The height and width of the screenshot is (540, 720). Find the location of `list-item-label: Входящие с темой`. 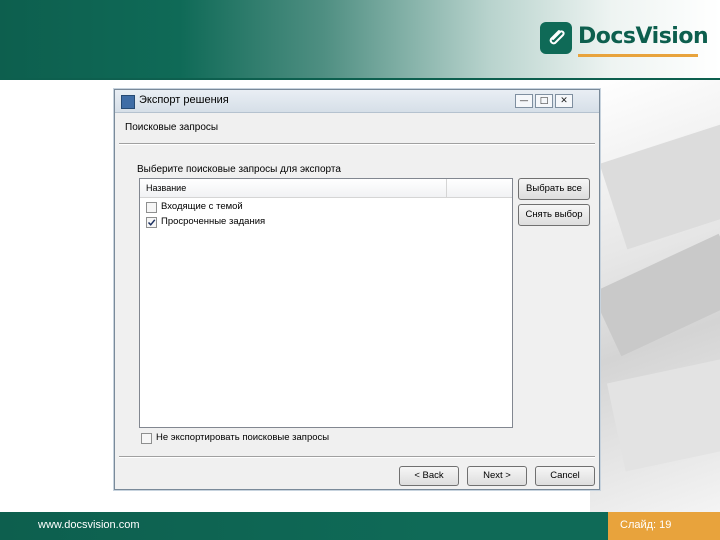

list-item-label: Входящие с темой is located at coordinates (202, 206).